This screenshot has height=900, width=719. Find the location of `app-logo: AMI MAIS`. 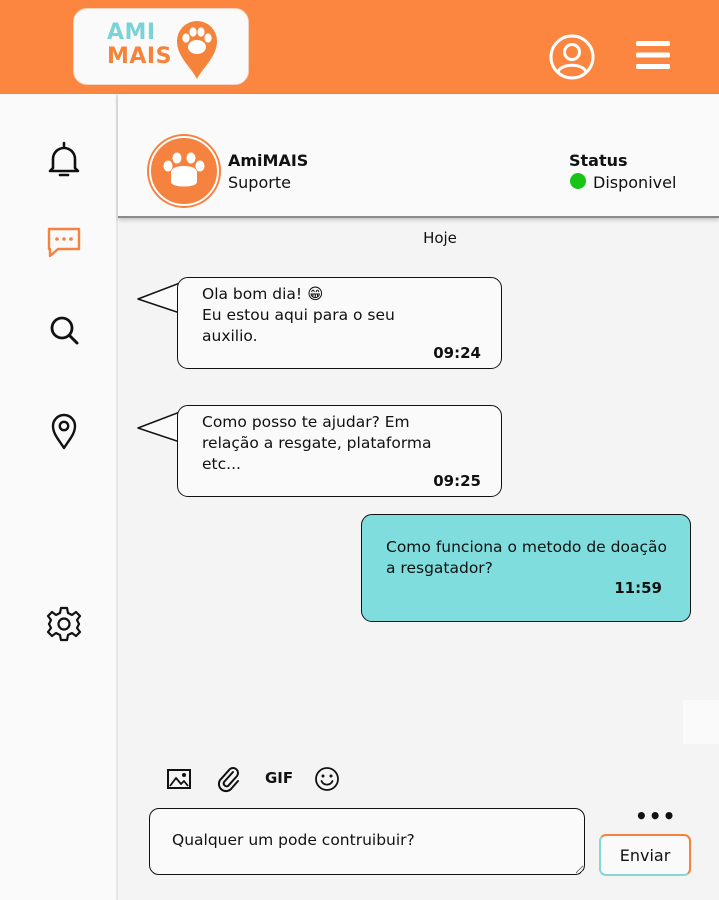

app-logo: AMI MAIS is located at coordinates (161, 46).